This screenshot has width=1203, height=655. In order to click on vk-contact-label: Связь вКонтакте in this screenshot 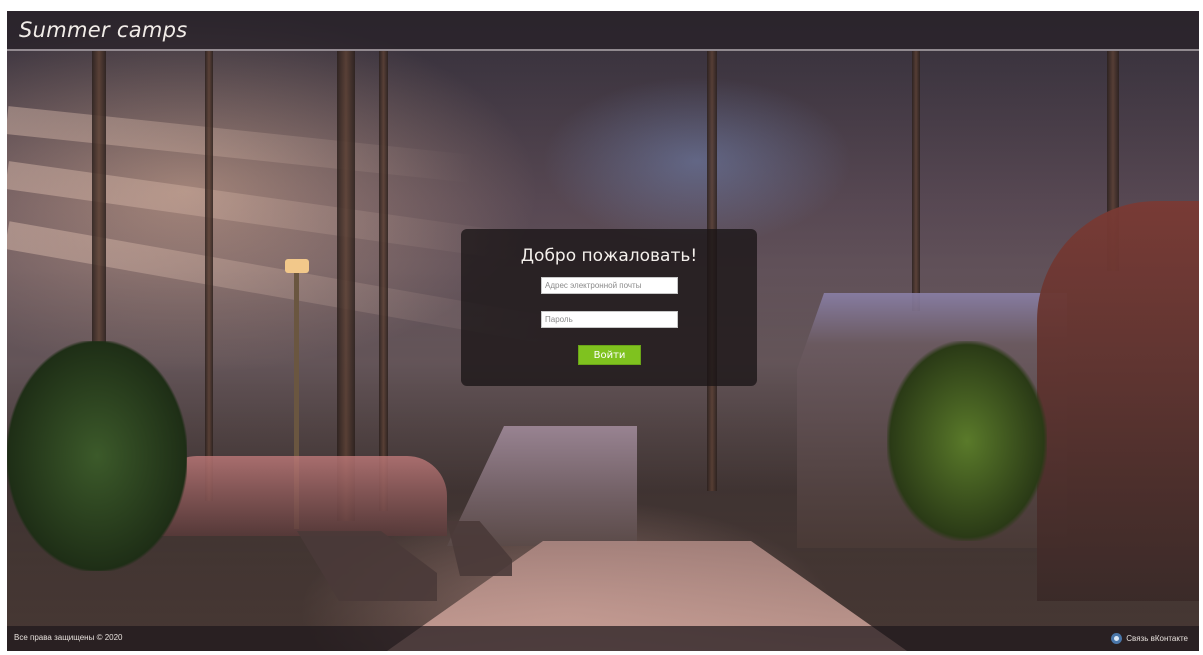, I will do `click(1157, 638)`.